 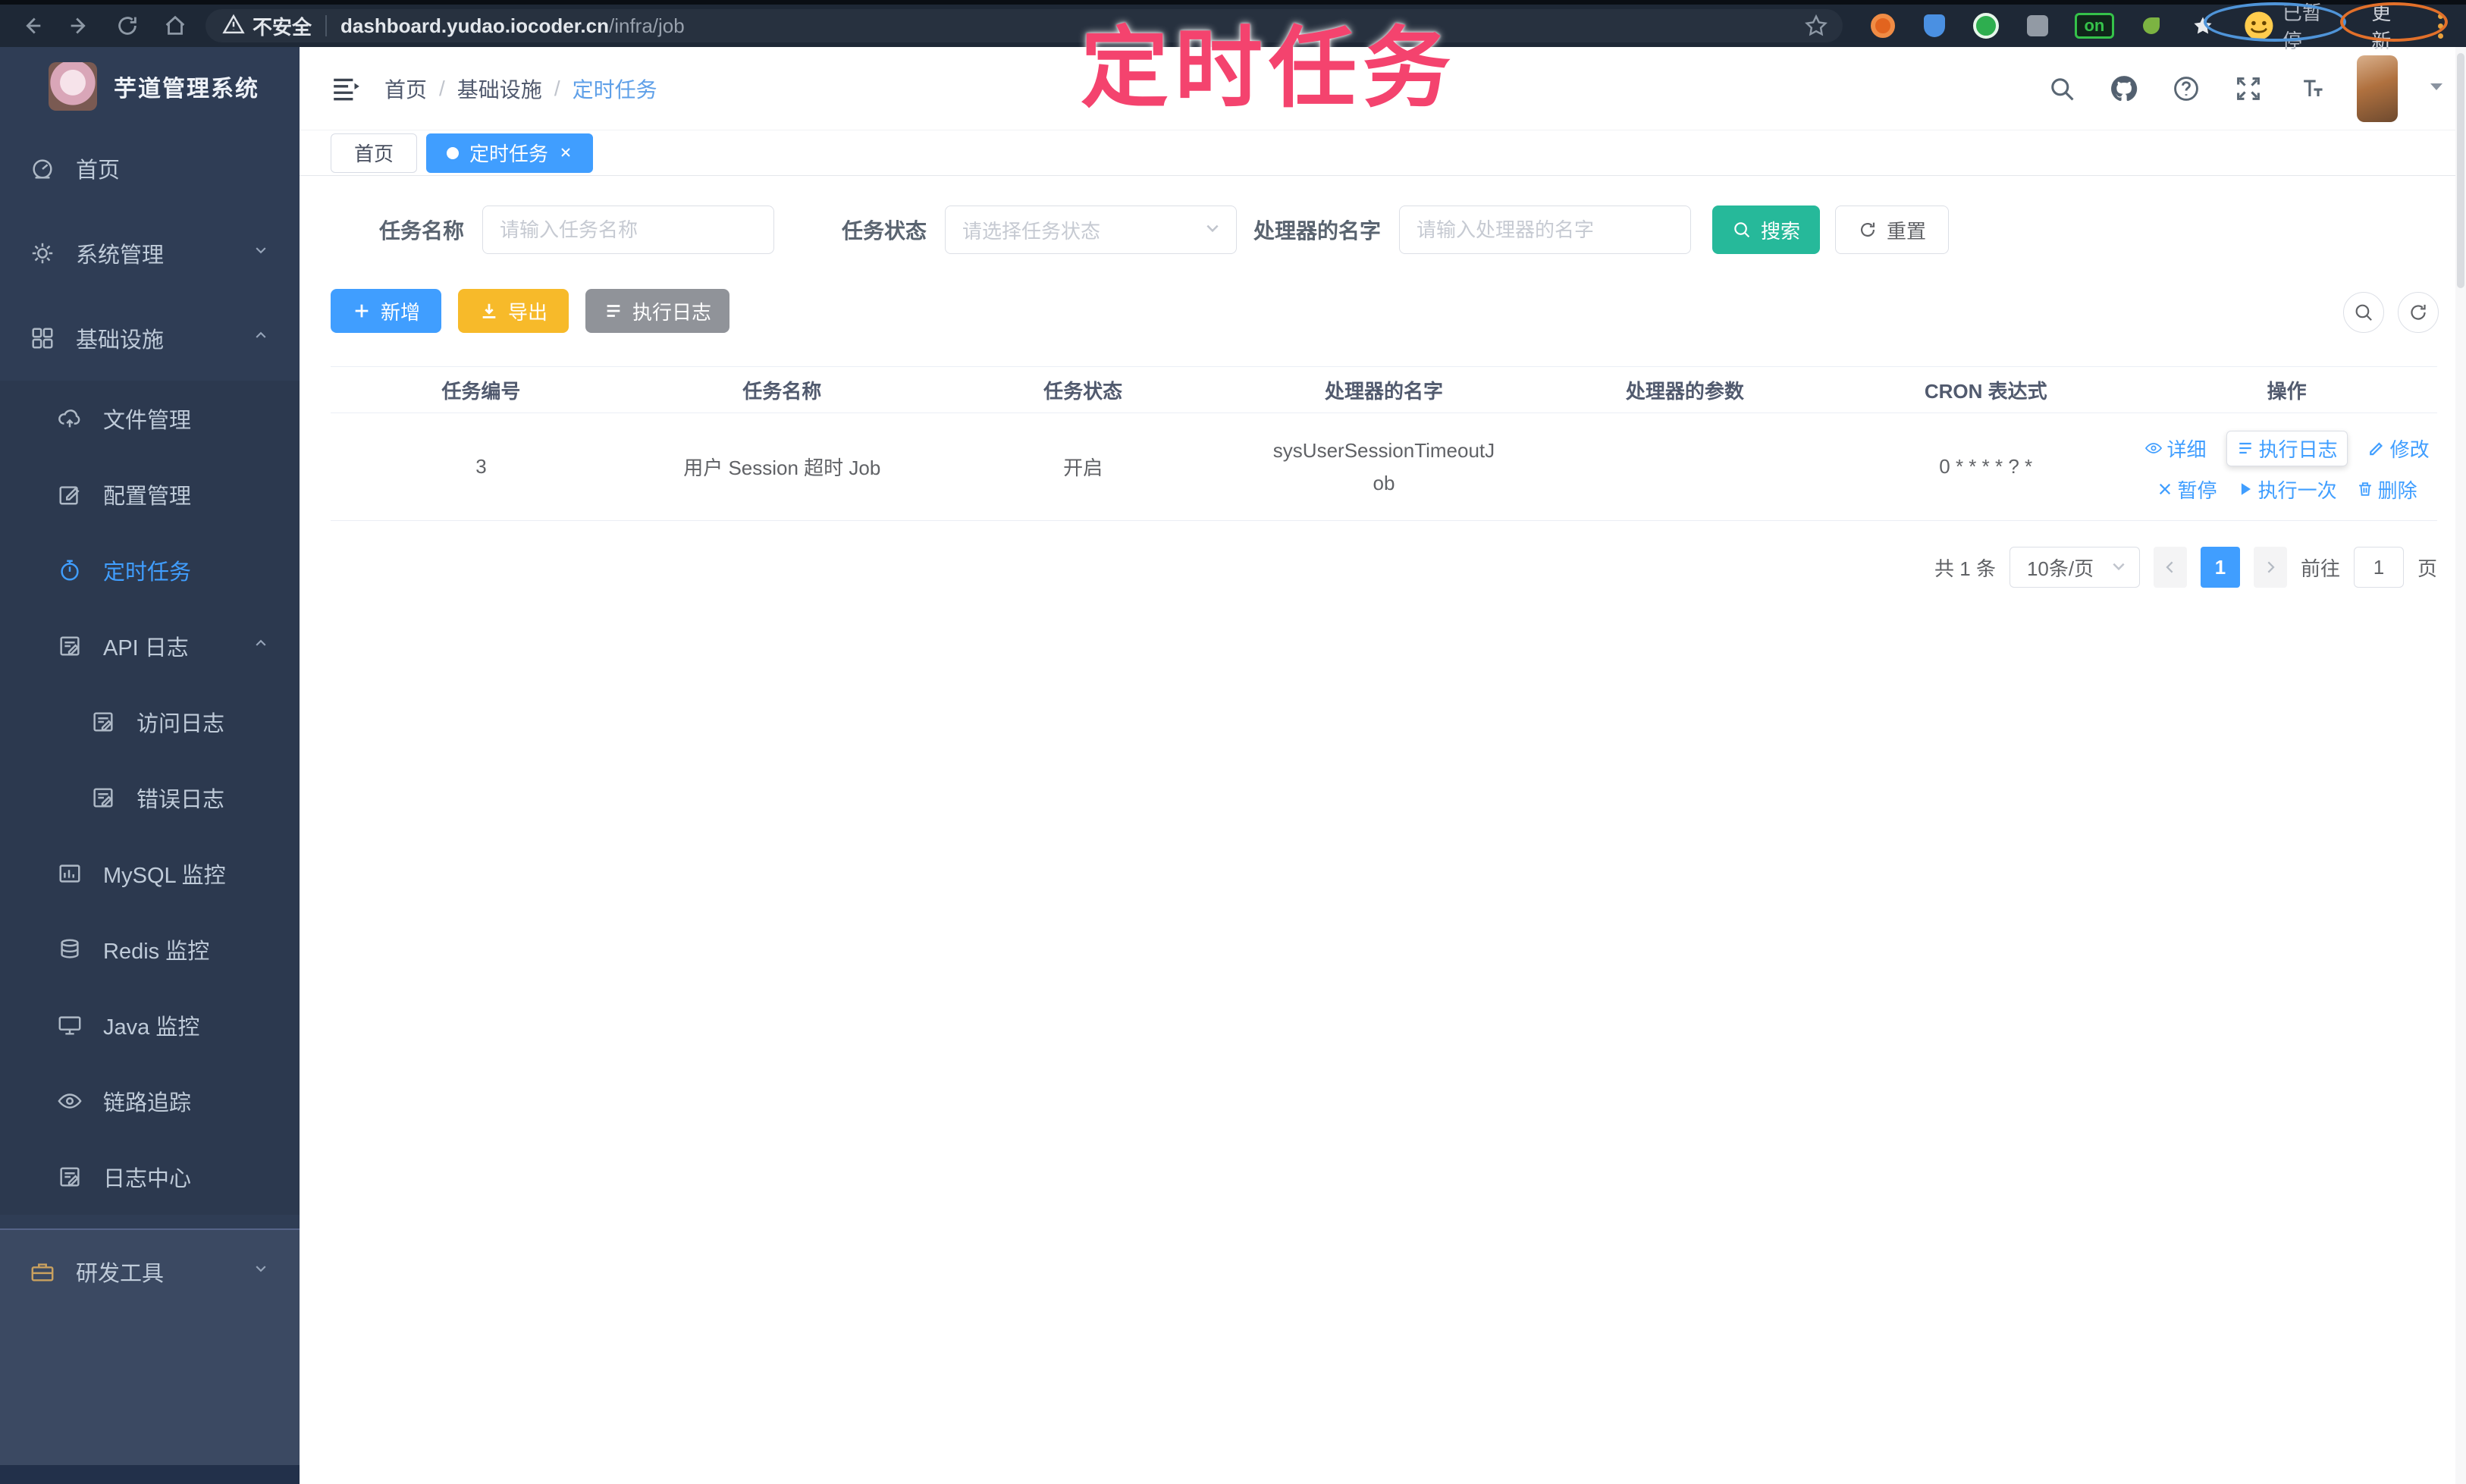 What do you see at coordinates (499, 89) in the screenshot?
I see `breadcrumb-infrastructure: 基础设施` at bounding box center [499, 89].